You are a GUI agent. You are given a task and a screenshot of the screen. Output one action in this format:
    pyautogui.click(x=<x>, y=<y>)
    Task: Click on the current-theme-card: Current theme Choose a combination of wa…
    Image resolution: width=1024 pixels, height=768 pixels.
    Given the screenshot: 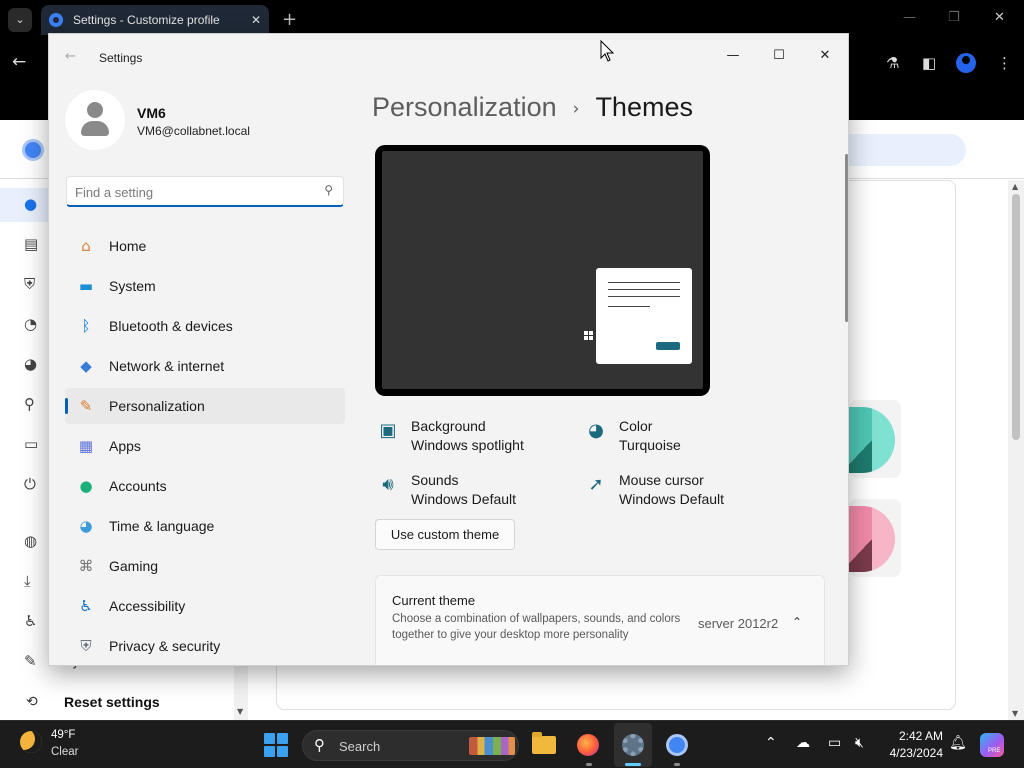 What is the action you would take?
    pyautogui.click(x=600, y=620)
    